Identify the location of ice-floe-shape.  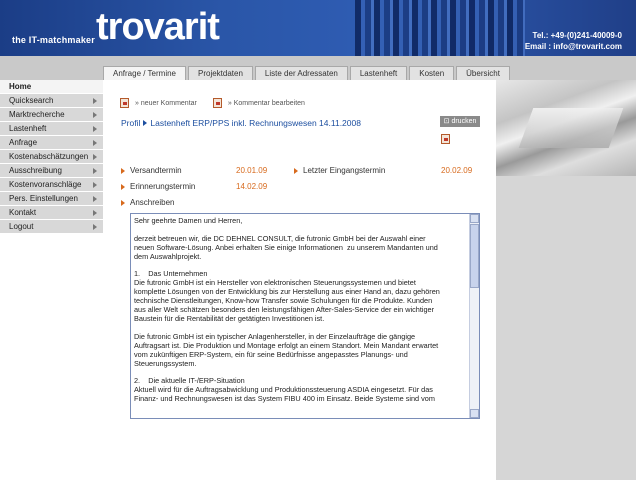
(571, 128).